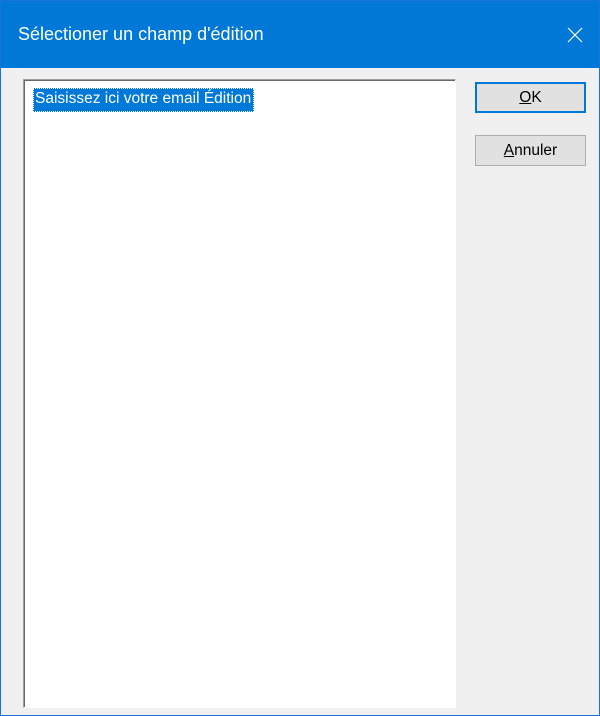  Describe the element at coordinates (536, 150) in the screenshot. I see `cancel-label: nnuler` at that location.